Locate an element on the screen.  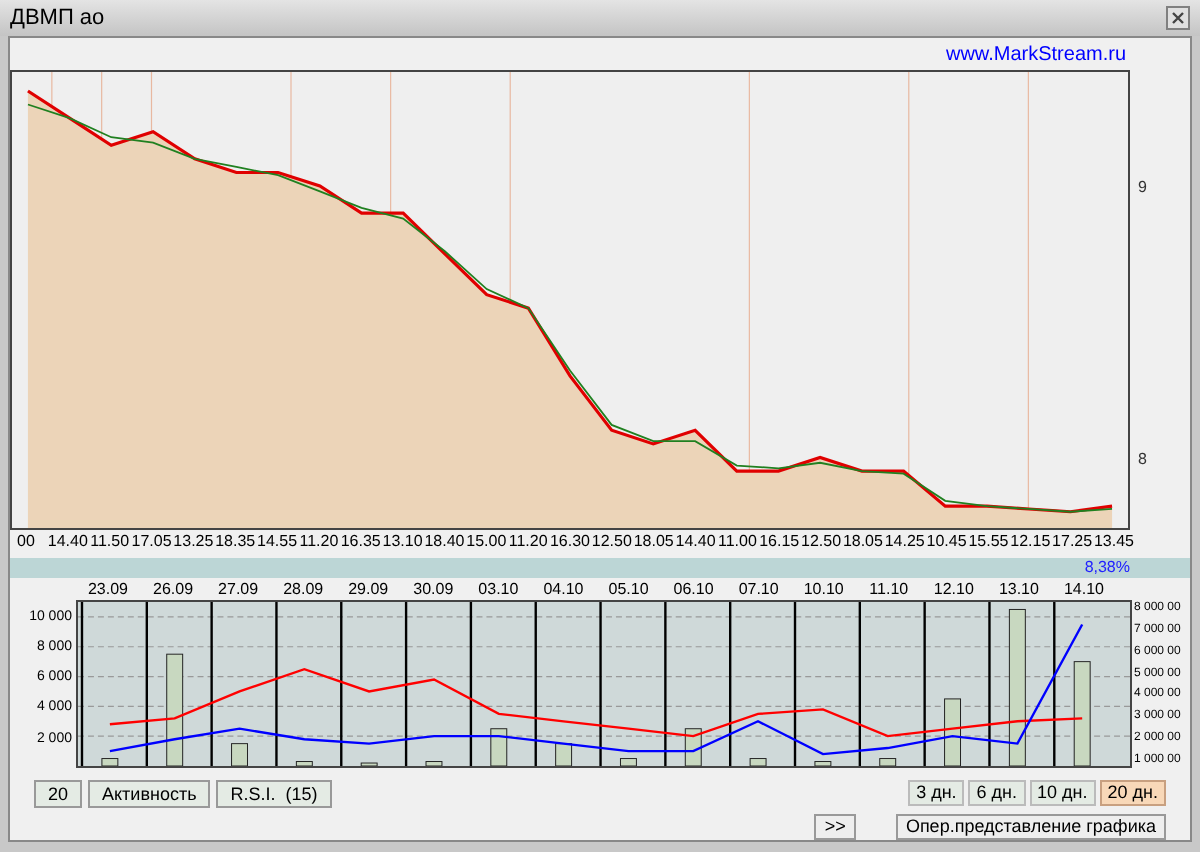
chart-mode-button: Опер.представление графика is located at coordinates (1030, 827).